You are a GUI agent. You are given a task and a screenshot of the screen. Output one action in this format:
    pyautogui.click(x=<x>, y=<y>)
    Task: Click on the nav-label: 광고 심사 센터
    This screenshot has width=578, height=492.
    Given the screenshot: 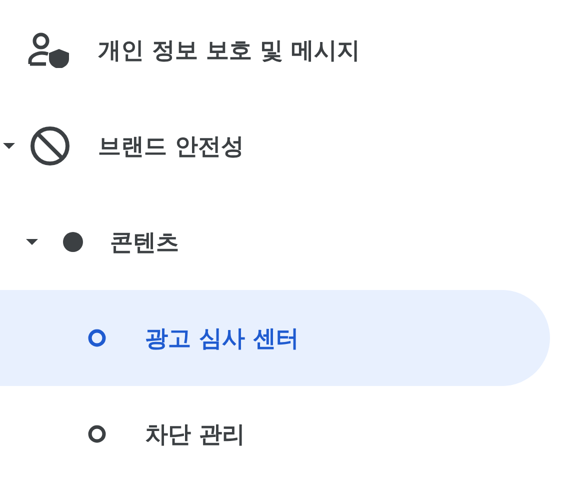 What is the action you would take?
    pyautogui.click(x=222, y=339)
    